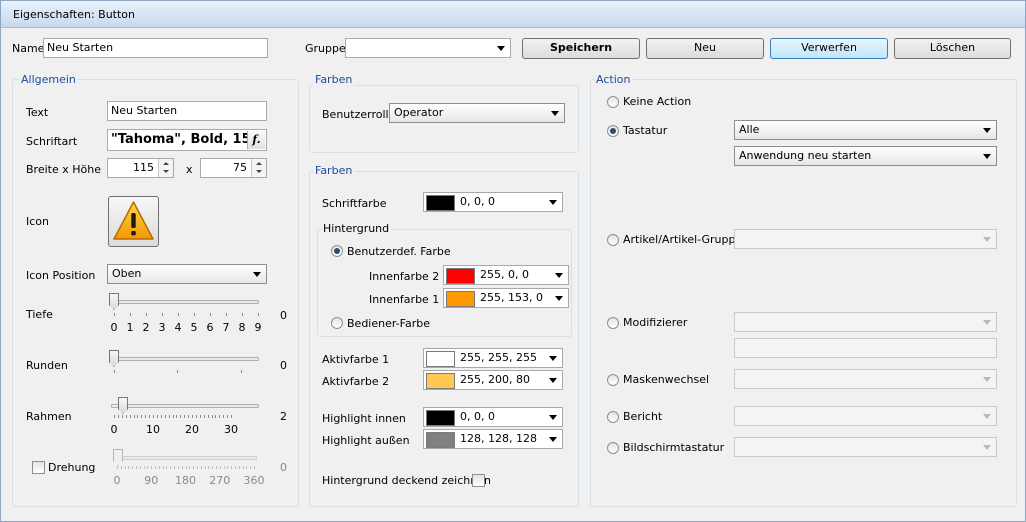  Describe the element at coordinates (865, 239) in the screenshot. I see `article-select` at that location.